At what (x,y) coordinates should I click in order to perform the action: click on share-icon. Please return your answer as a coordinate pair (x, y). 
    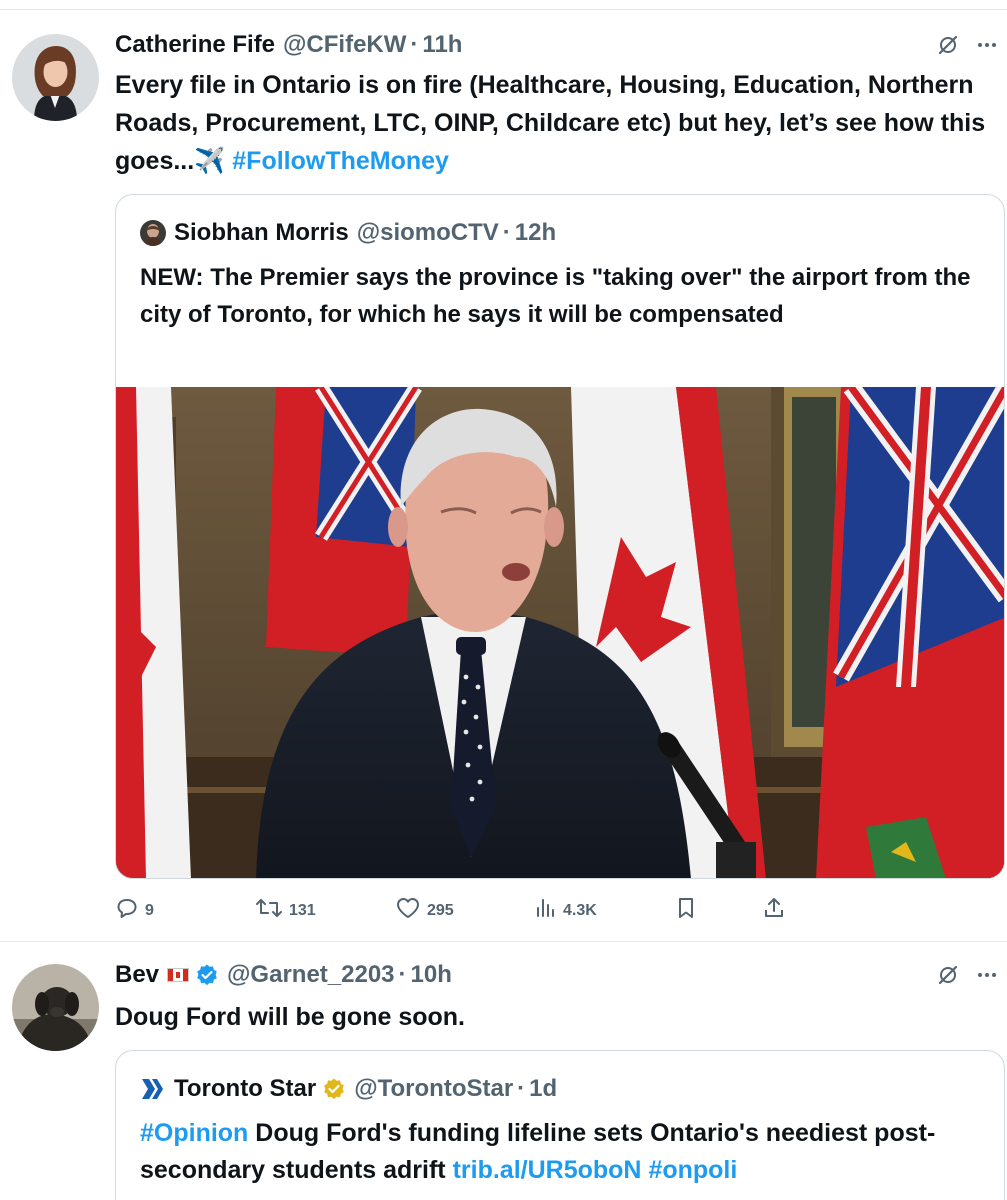
    Looking at the image, I should click on (774, 910).